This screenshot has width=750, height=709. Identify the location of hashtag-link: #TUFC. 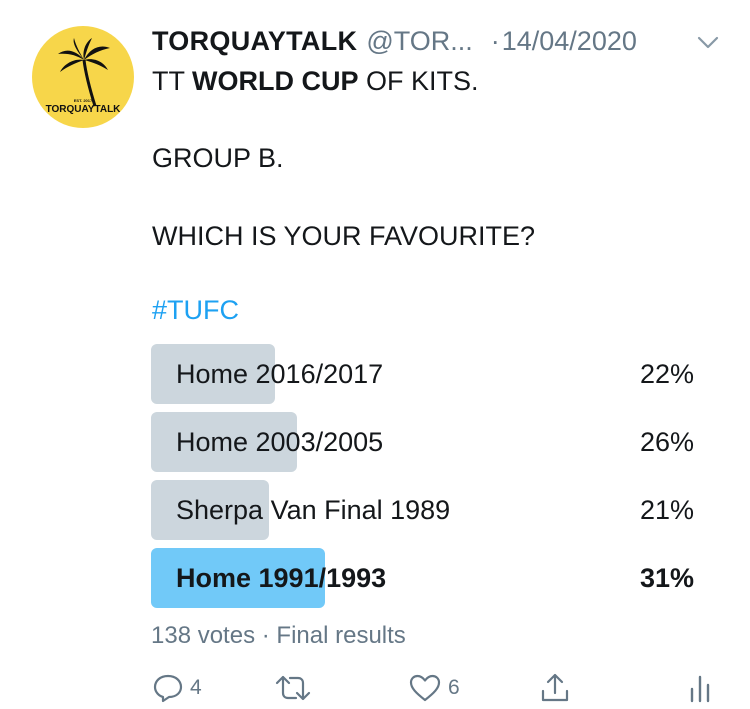
(195, 310).